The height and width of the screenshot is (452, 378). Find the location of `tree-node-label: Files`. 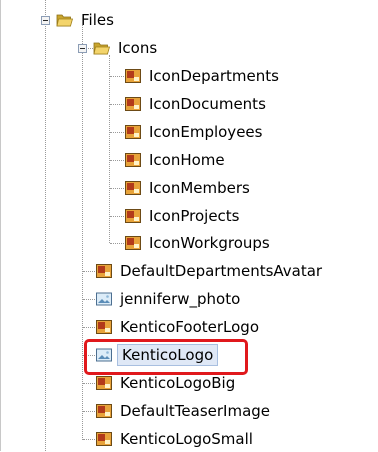

tree-node-label: Files is located at coordinates (97, 20).